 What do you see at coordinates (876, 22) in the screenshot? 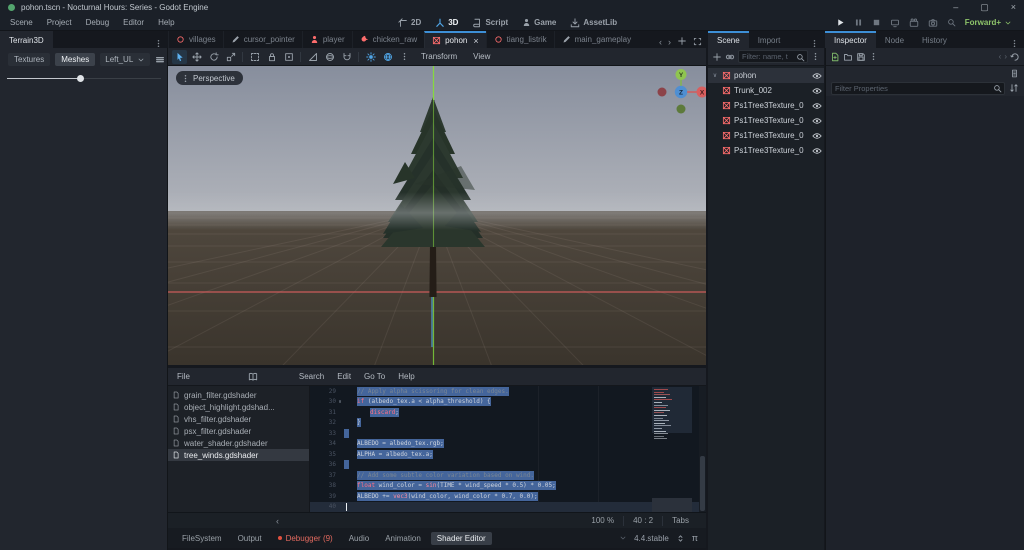
I see `stop-button` at bounding box center [876, 22].